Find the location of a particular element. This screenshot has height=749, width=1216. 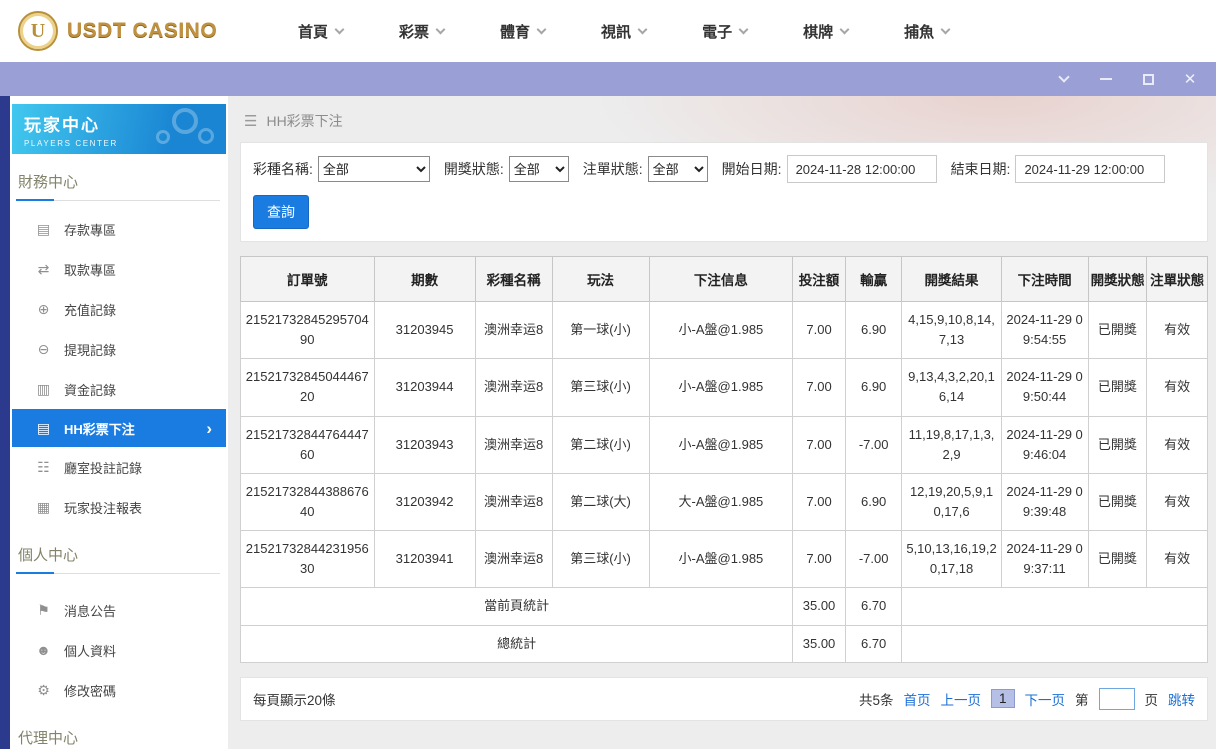

col-header-bet-amount: 投注額 is located at coordinates (819, 279).